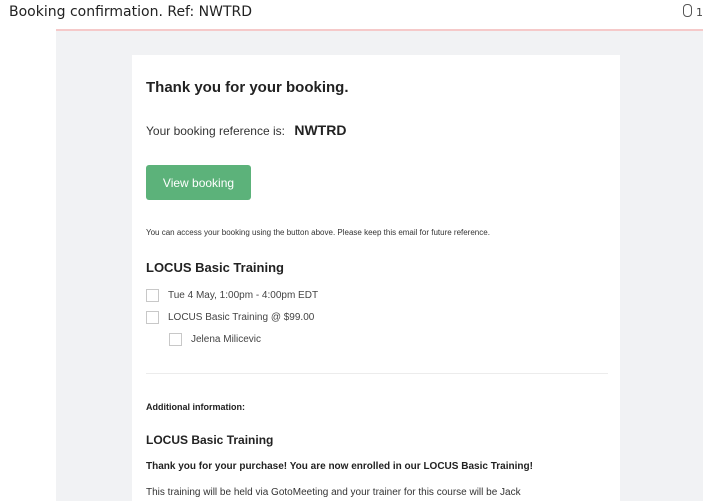  I want to click on email-subject: Booking confirmation. Ref: NWTRD, so click(131, 12).